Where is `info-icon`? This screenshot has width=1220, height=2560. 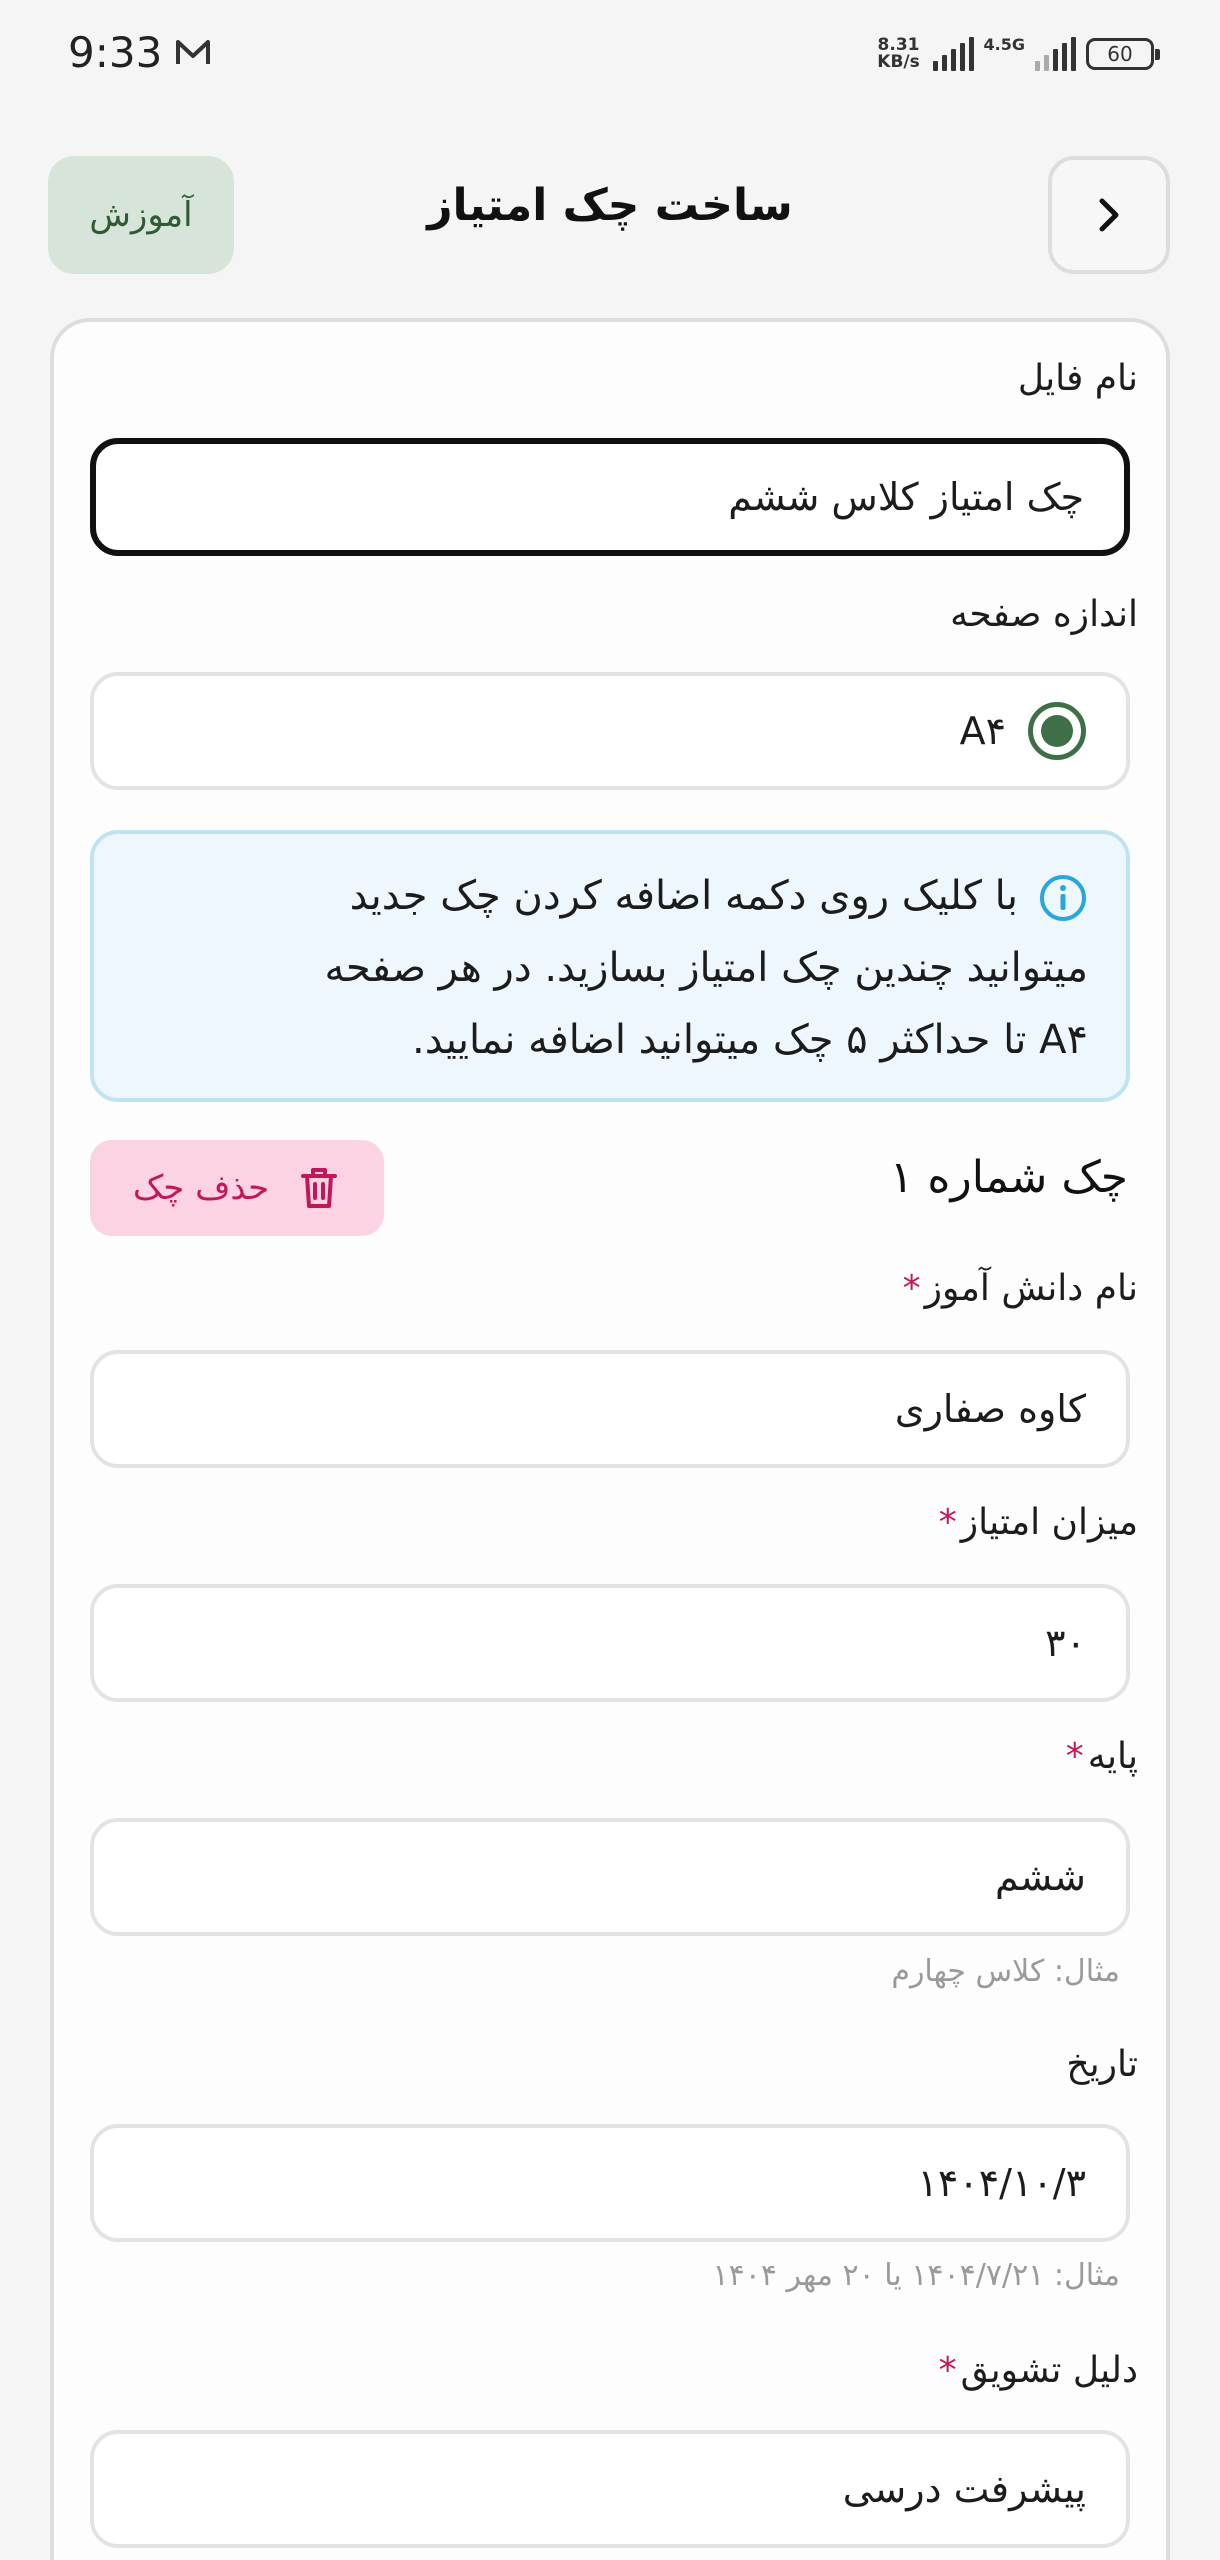
info-icon is located at coordinates (1063, 898).